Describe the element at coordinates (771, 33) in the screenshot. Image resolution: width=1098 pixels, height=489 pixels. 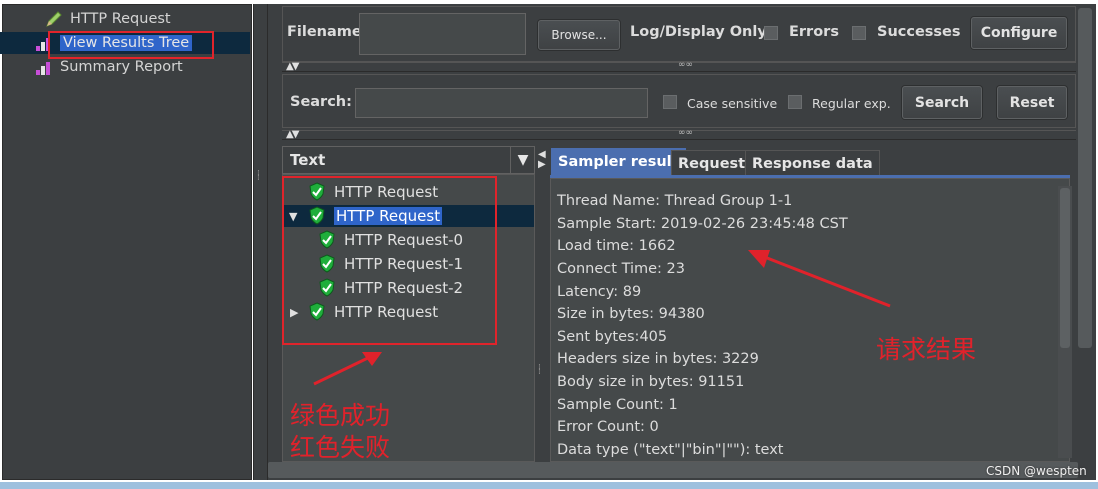
I see `errors-checkbox` at that location.